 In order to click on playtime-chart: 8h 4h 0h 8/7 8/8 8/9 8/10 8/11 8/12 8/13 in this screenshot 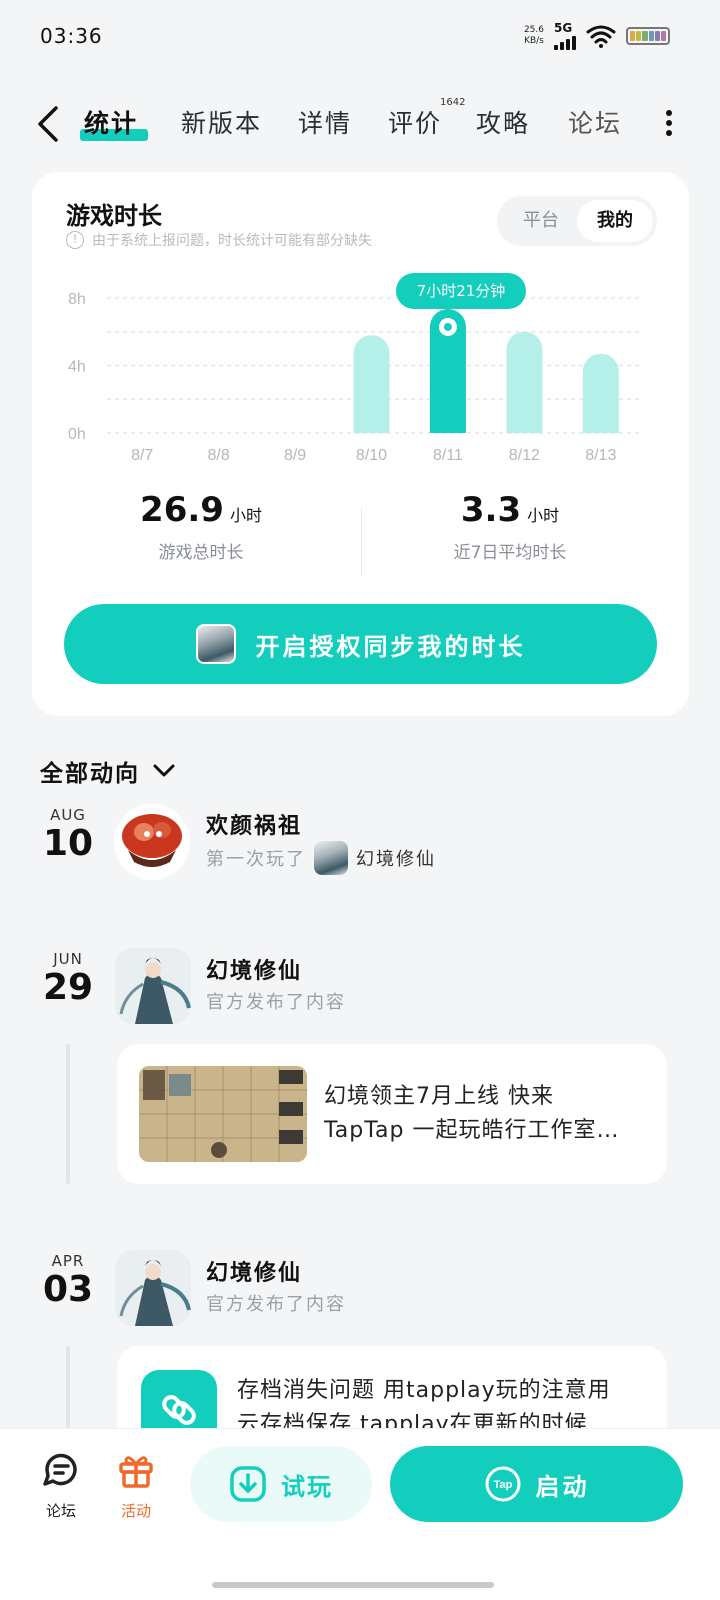, I will do `click(355, 377)`.